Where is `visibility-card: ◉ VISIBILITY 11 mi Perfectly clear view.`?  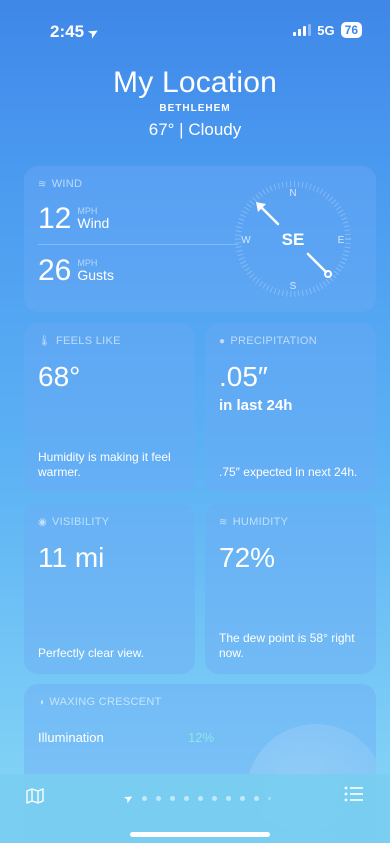
visibility-card: ◉ VISIBILITY 11 mi Perfectly clear view. is located at coordinates (109, 589).